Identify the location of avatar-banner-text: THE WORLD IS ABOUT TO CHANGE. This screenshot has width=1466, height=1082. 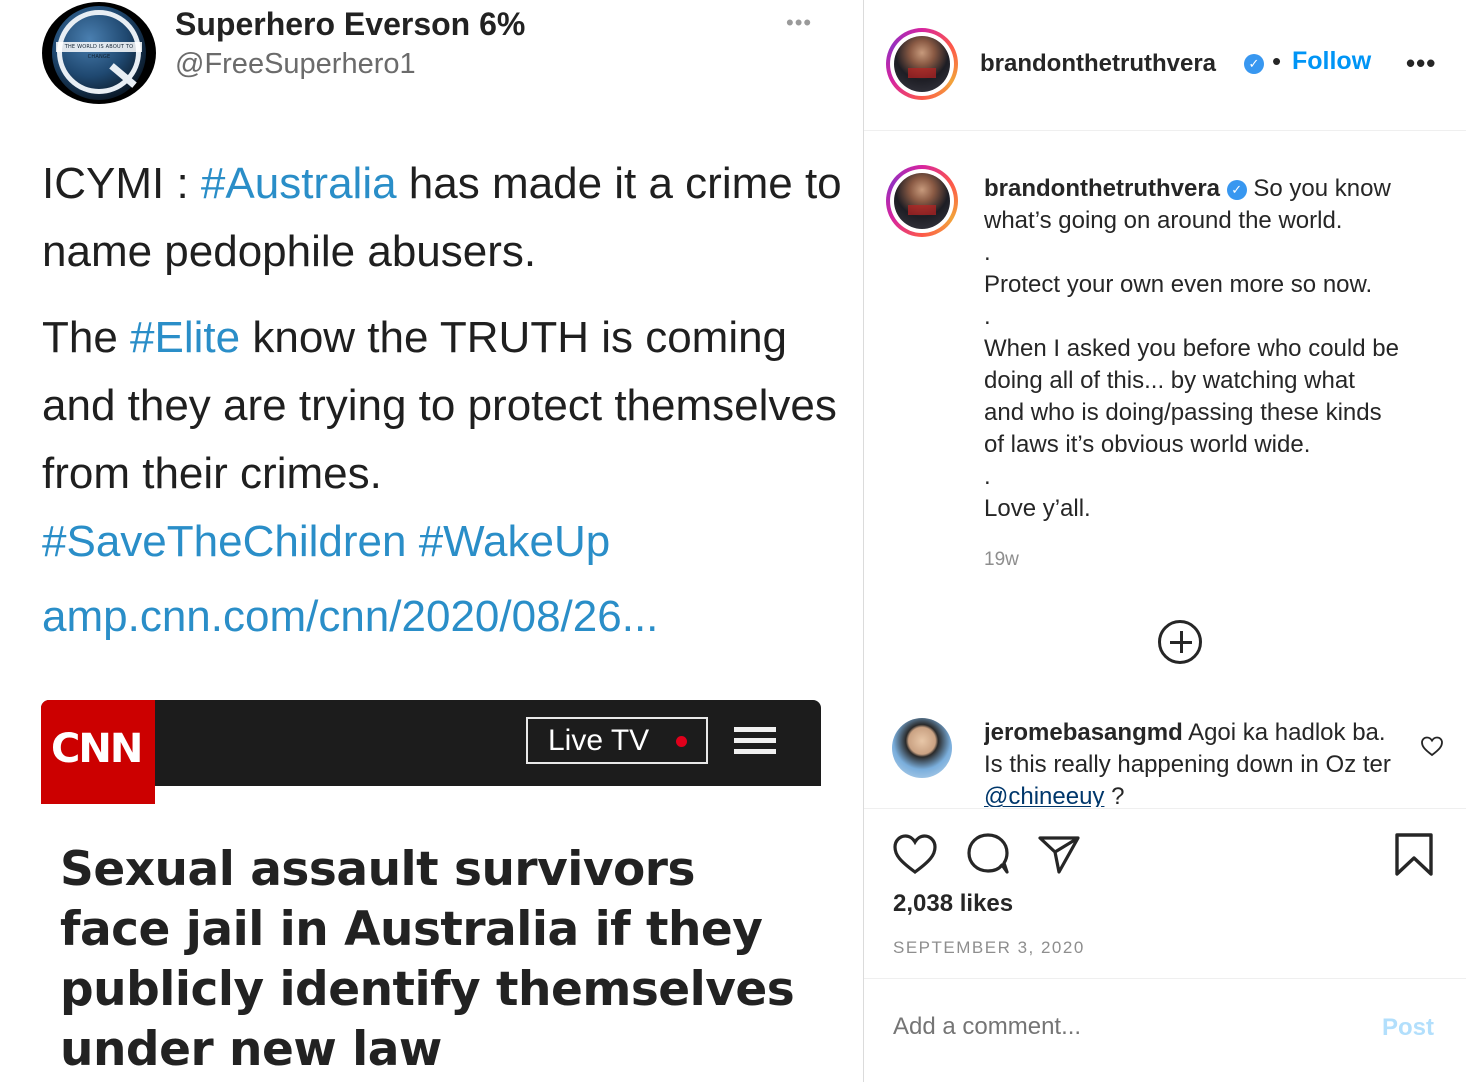
(99, 51).